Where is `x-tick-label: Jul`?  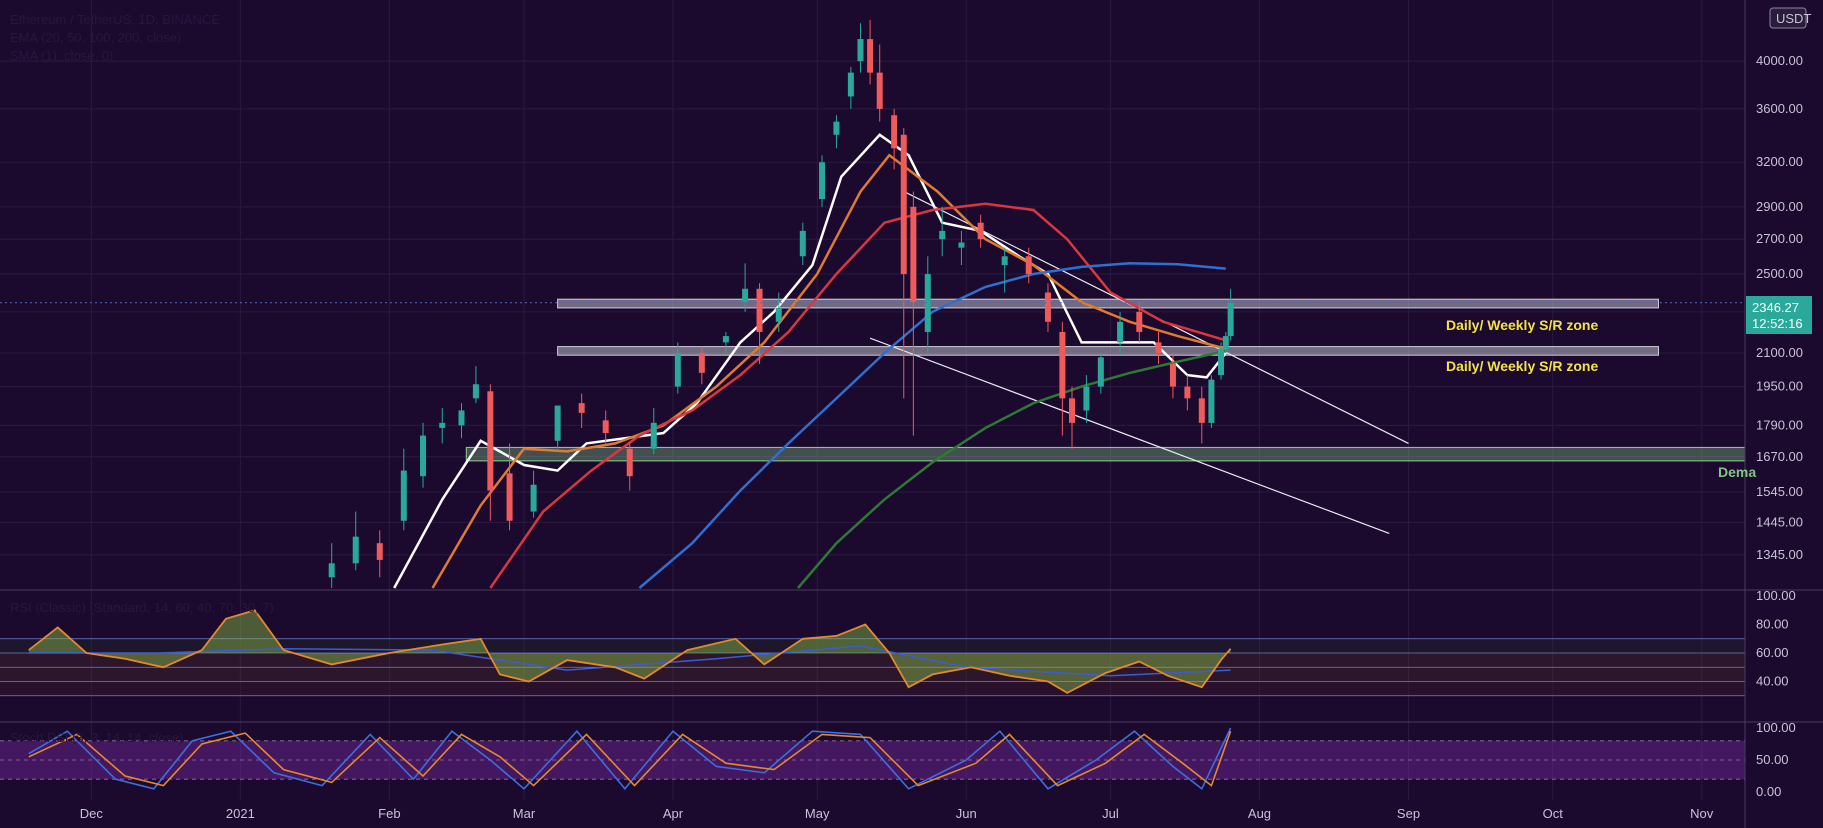 x-tick-label: Jul is located at coordinates (1110, 813).